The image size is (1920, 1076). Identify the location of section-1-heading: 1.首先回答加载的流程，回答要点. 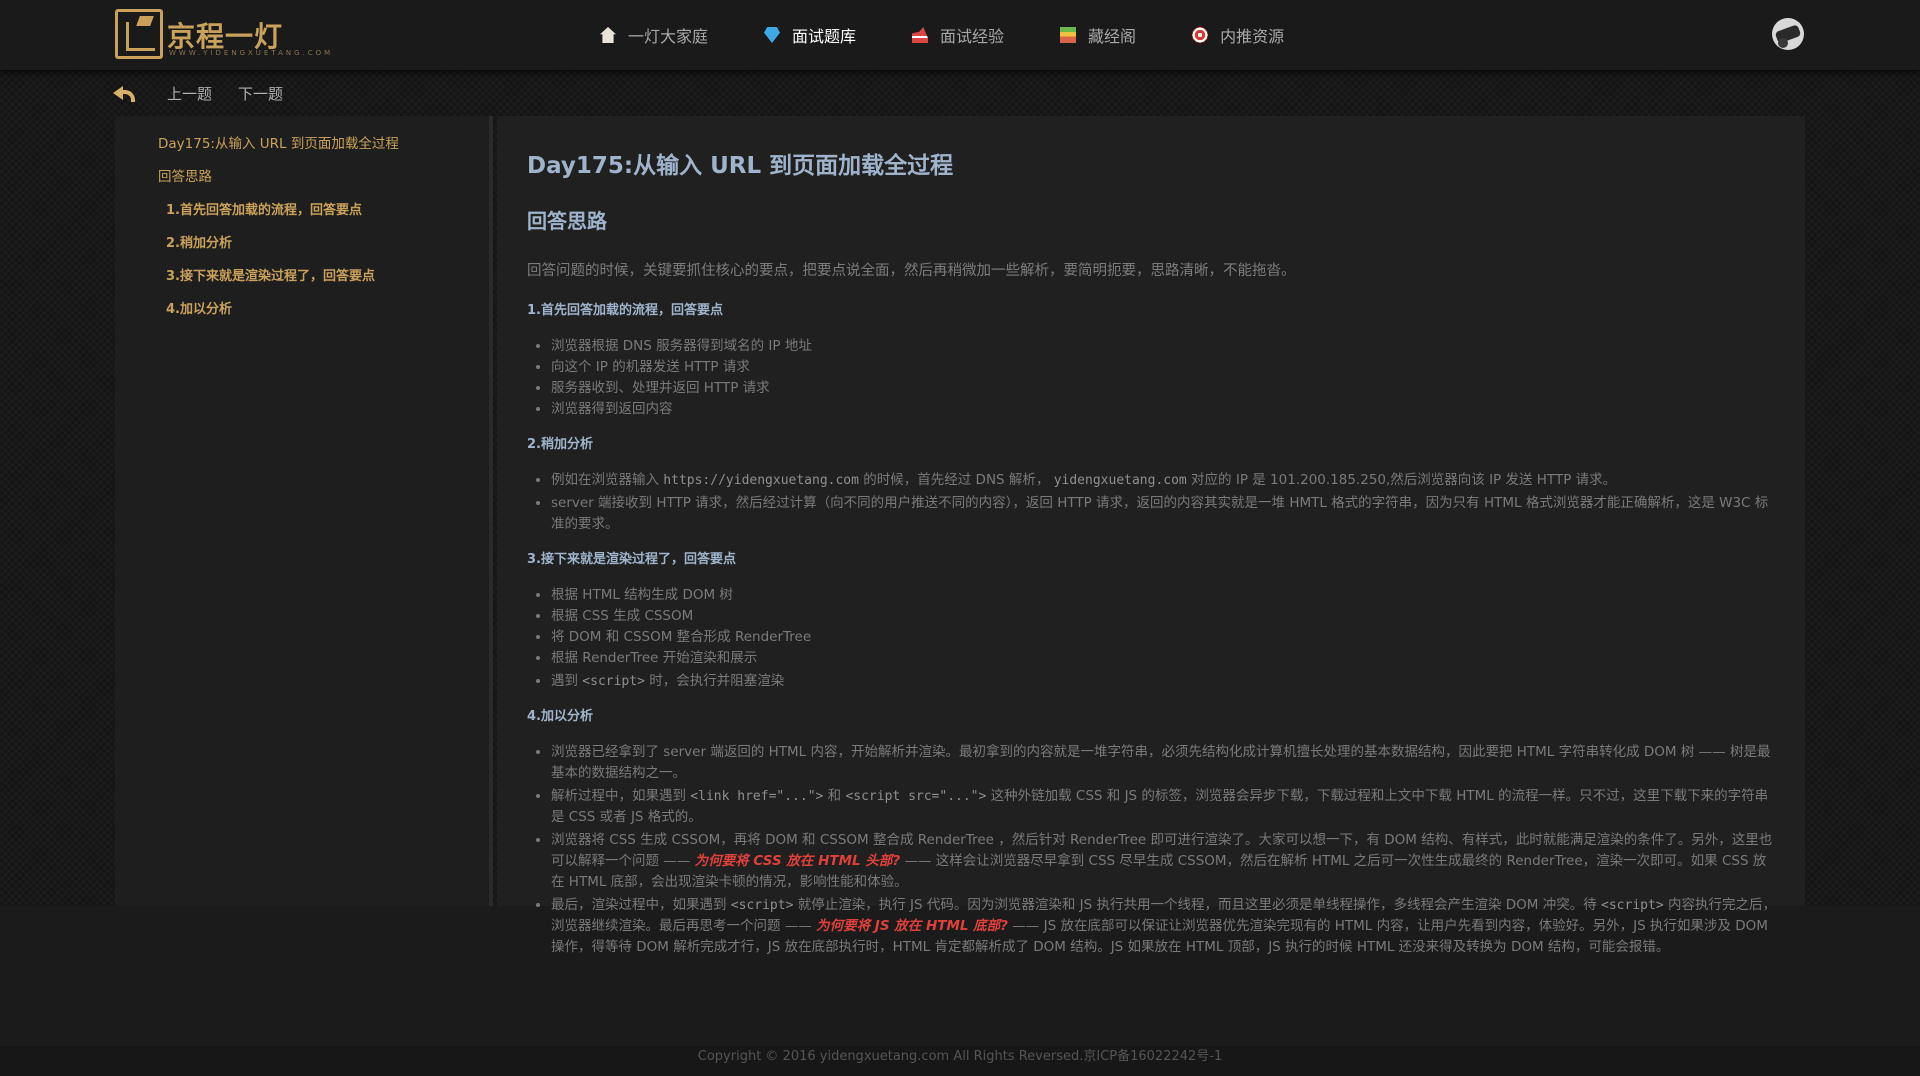
(625, 310).